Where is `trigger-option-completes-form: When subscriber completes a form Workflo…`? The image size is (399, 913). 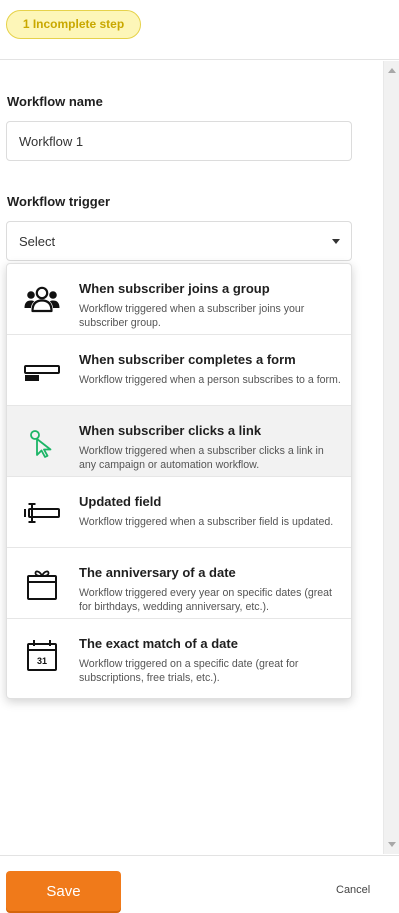
trigger-option-completes-form: When subscriber completes a form Workflo… is located at coordinates (179, 370).